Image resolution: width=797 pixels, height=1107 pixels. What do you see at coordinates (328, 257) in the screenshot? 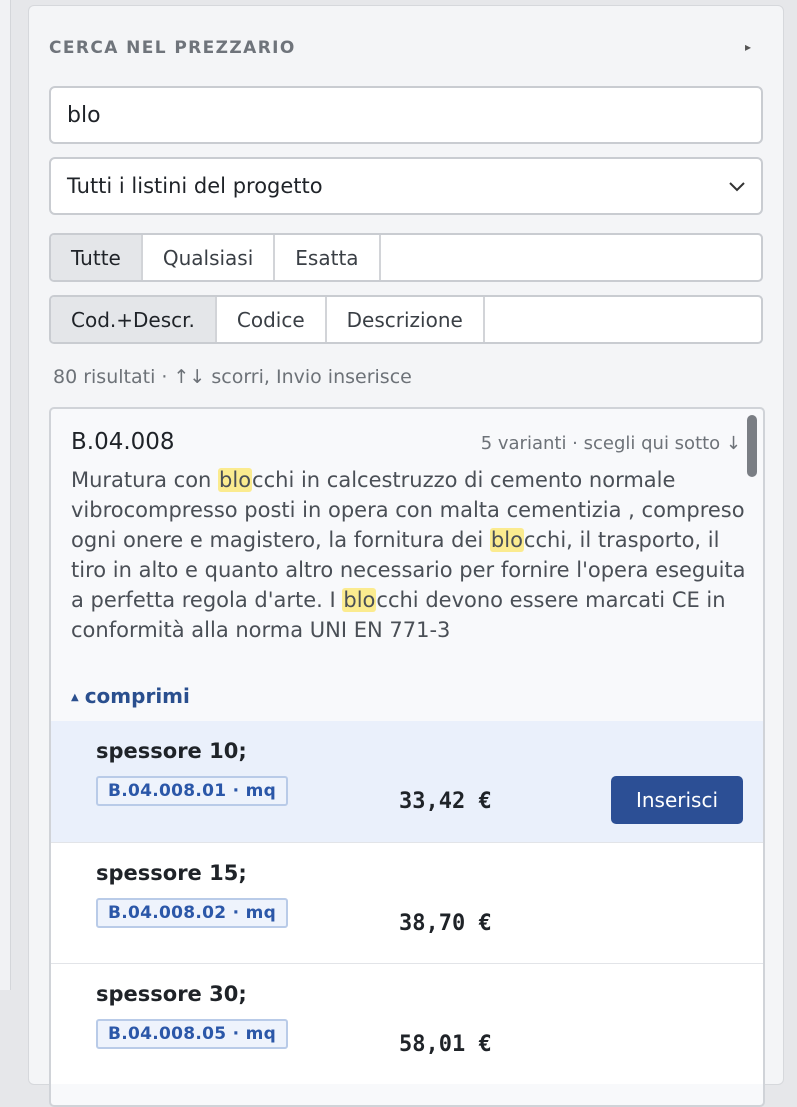
I see `match-mode-exact: Esatta` at bounding box center [328, 257].